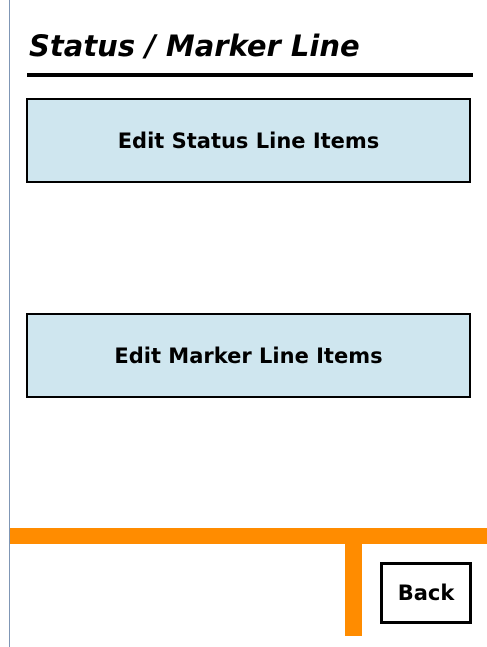 The height and width of the screenshot is (647, 487). I want to click on edit-marker-line-items-button: Edit Marker Line Items, so click(248, 355).